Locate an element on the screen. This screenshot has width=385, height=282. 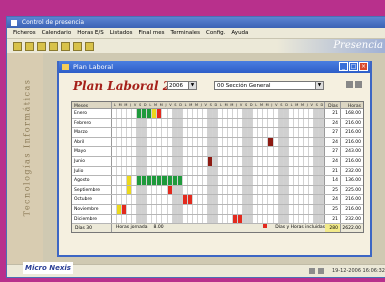
section-select: 00 Sección General ▼ is located at coordinates (269, 85).